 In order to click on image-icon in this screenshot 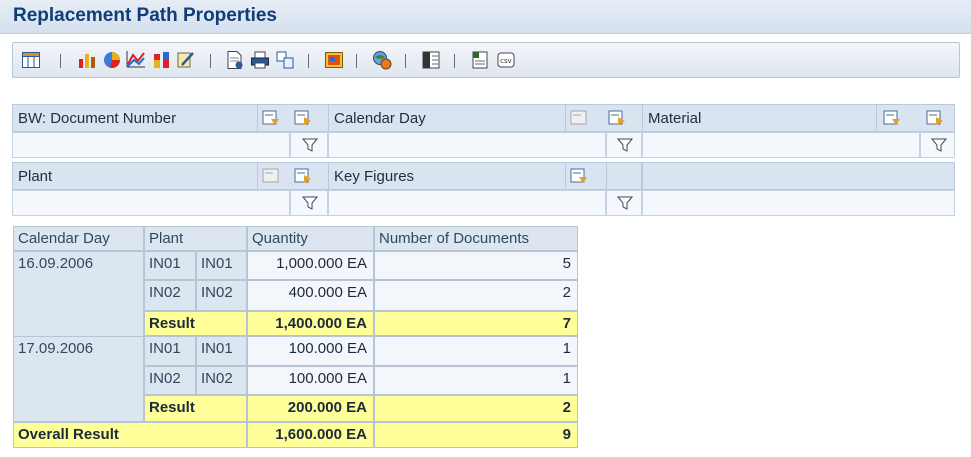, I will do `click(334, 60)`.